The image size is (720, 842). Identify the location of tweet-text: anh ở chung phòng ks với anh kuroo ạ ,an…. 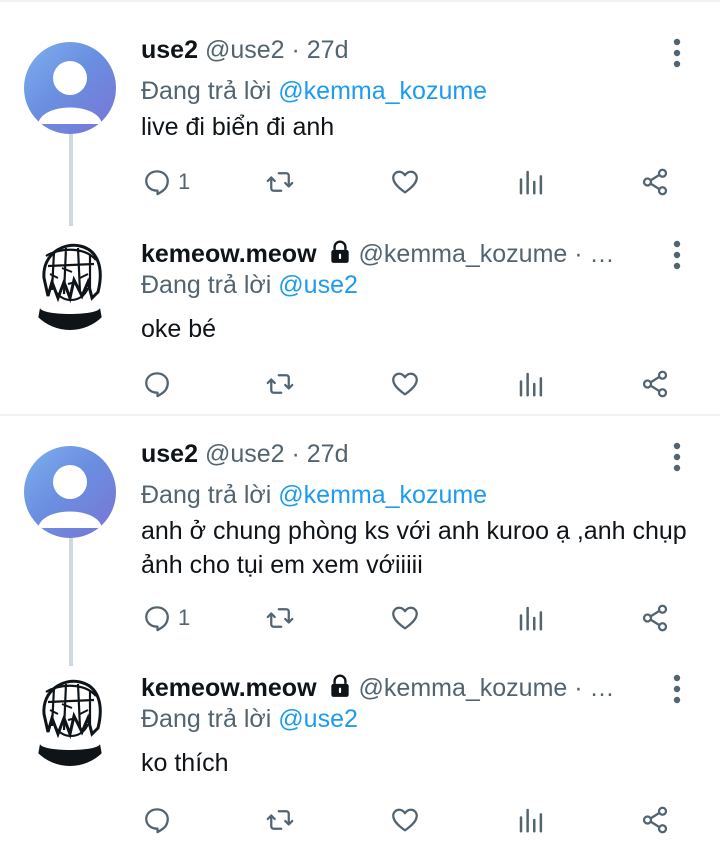
(414, 548).